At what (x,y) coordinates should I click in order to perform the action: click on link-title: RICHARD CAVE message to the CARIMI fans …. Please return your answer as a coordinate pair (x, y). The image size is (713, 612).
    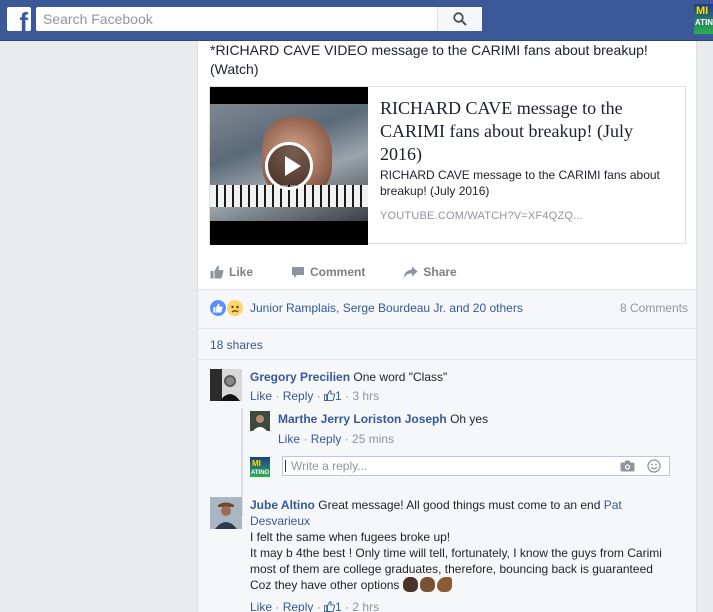
    Looking at the image, I should click on (525, 131).